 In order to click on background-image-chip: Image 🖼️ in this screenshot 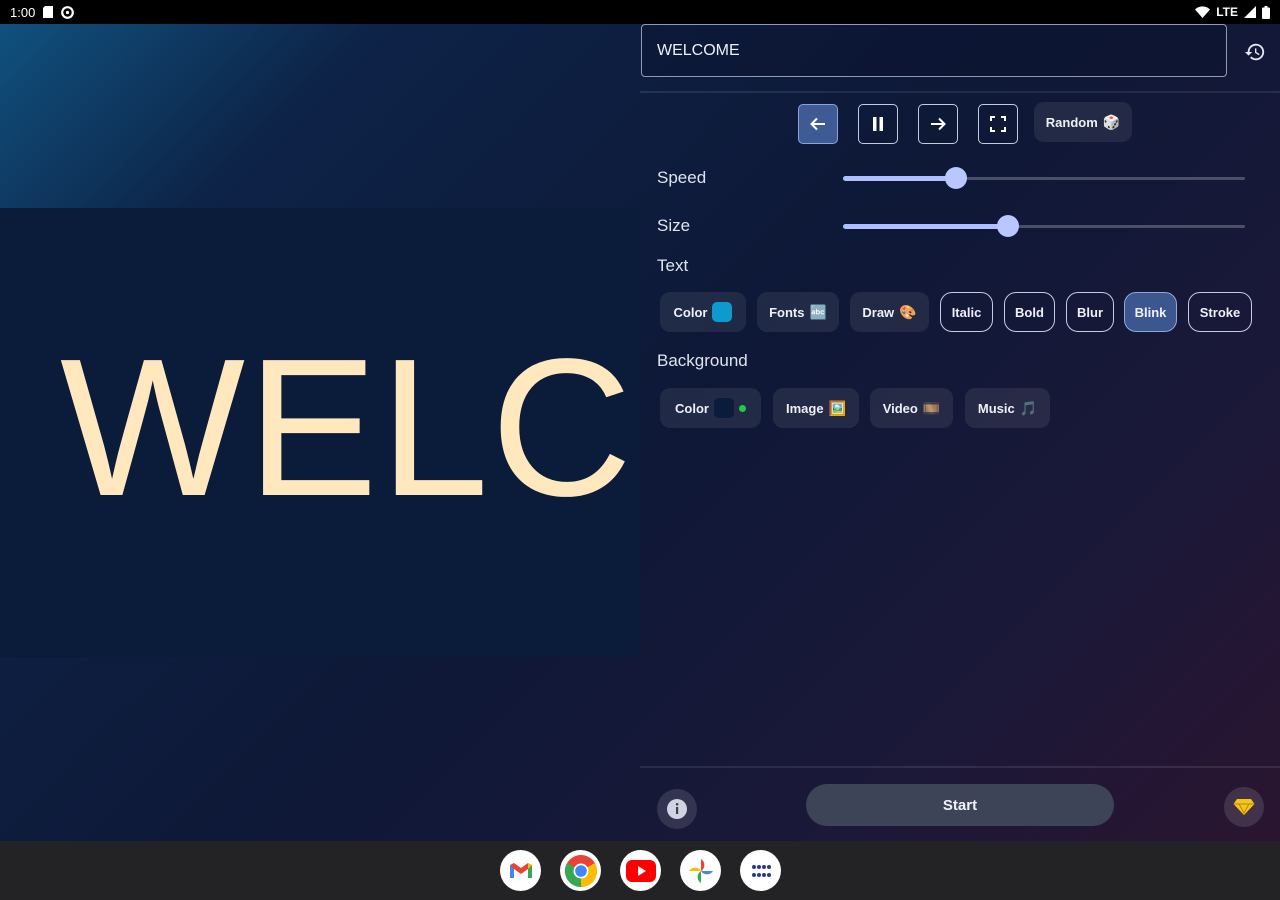, I will do `click(816, 408)`.